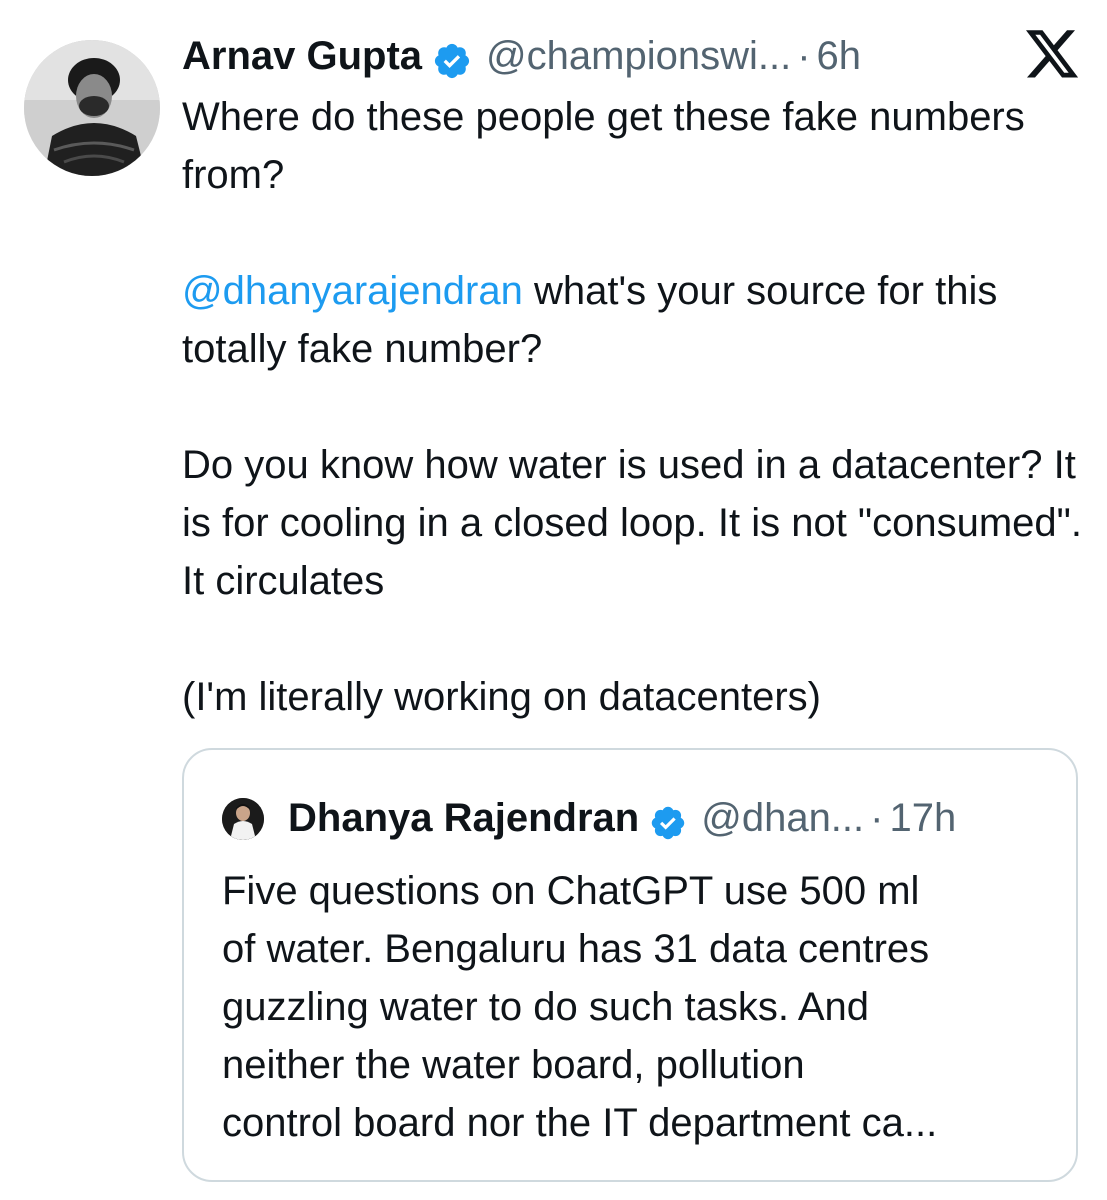  I want to click on quoted-tweet-header: Dhanya Rajendran @dhan... · 17h, so click(622, 818).